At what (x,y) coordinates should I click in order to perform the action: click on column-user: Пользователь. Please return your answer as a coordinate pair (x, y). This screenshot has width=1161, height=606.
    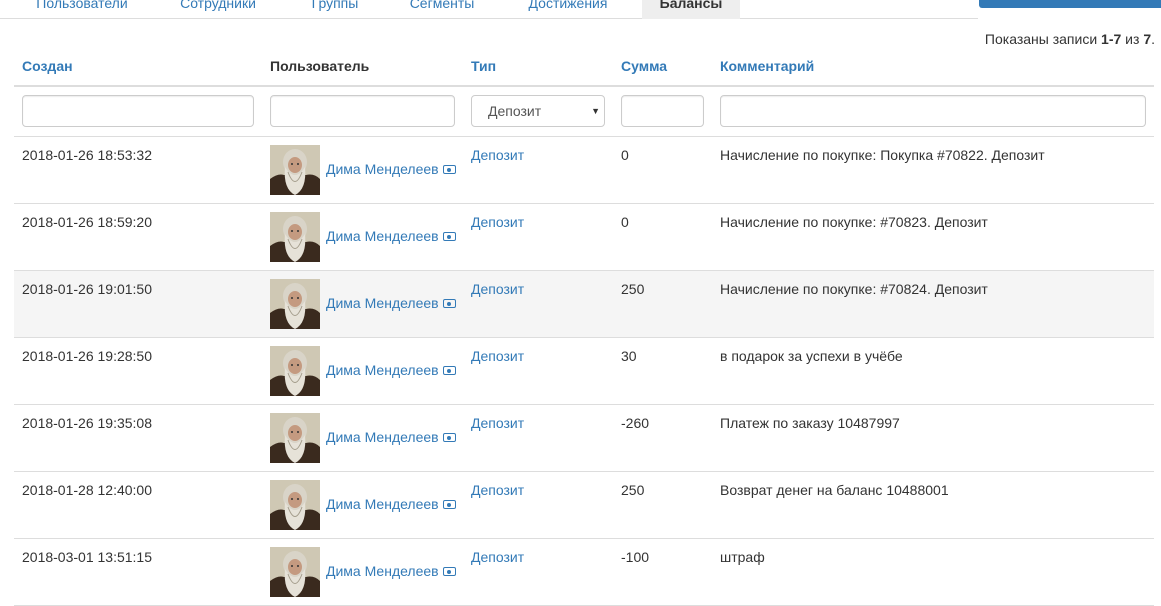
    Looking at the image, I should click on (320, 66).